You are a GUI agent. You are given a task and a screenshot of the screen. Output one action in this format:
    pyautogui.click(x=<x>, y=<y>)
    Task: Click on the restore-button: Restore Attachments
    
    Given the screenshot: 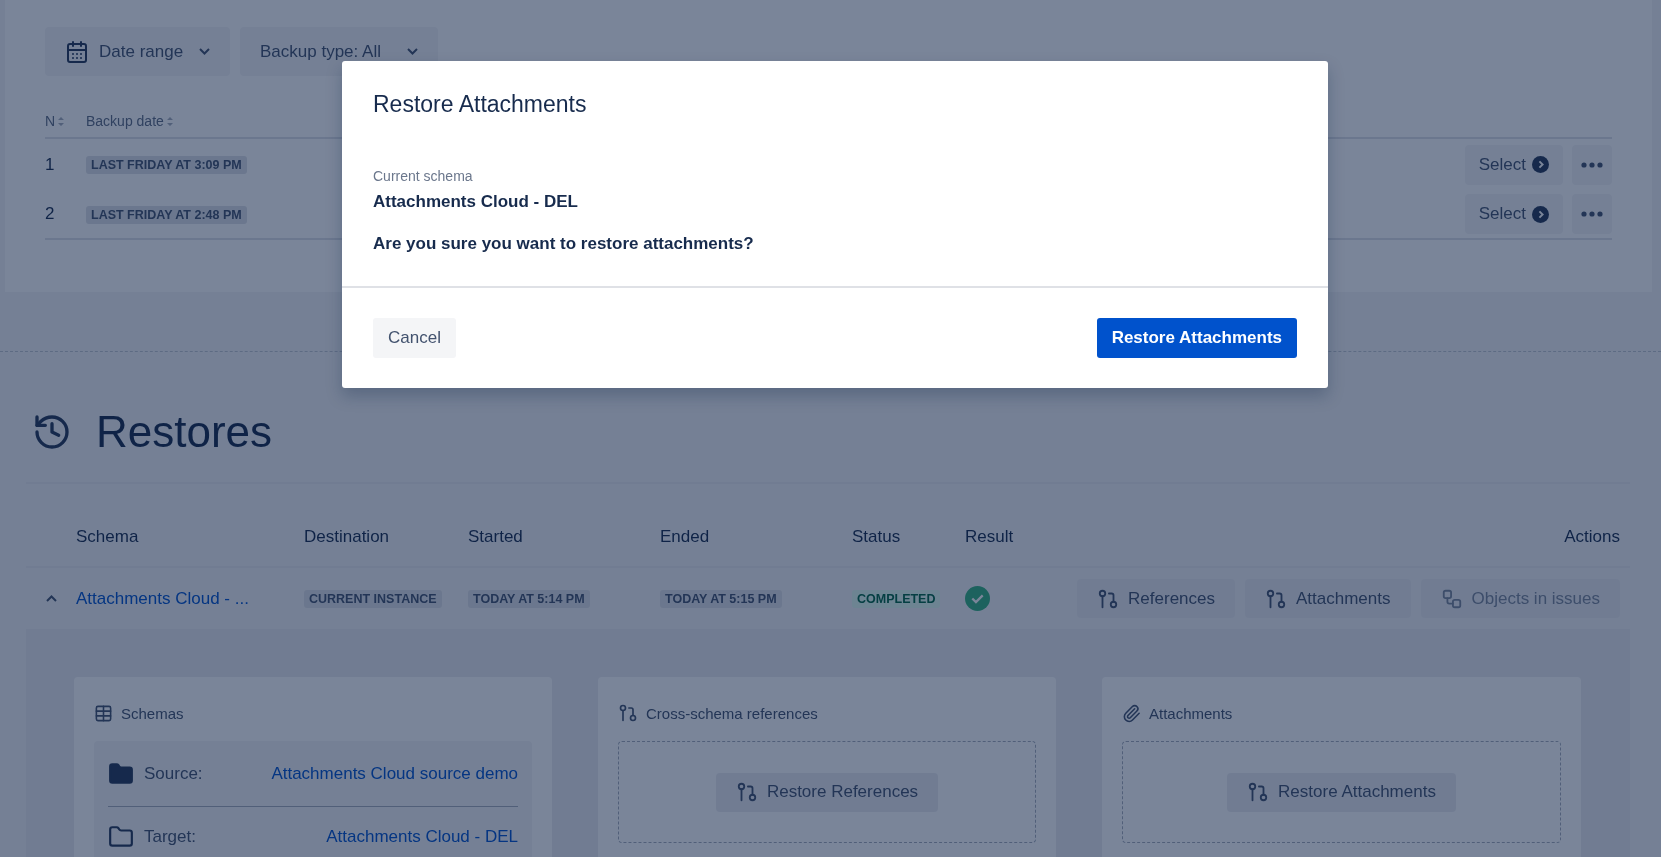 What is the action you would take?
    pyautogui.click(x=1341, y=792)
    